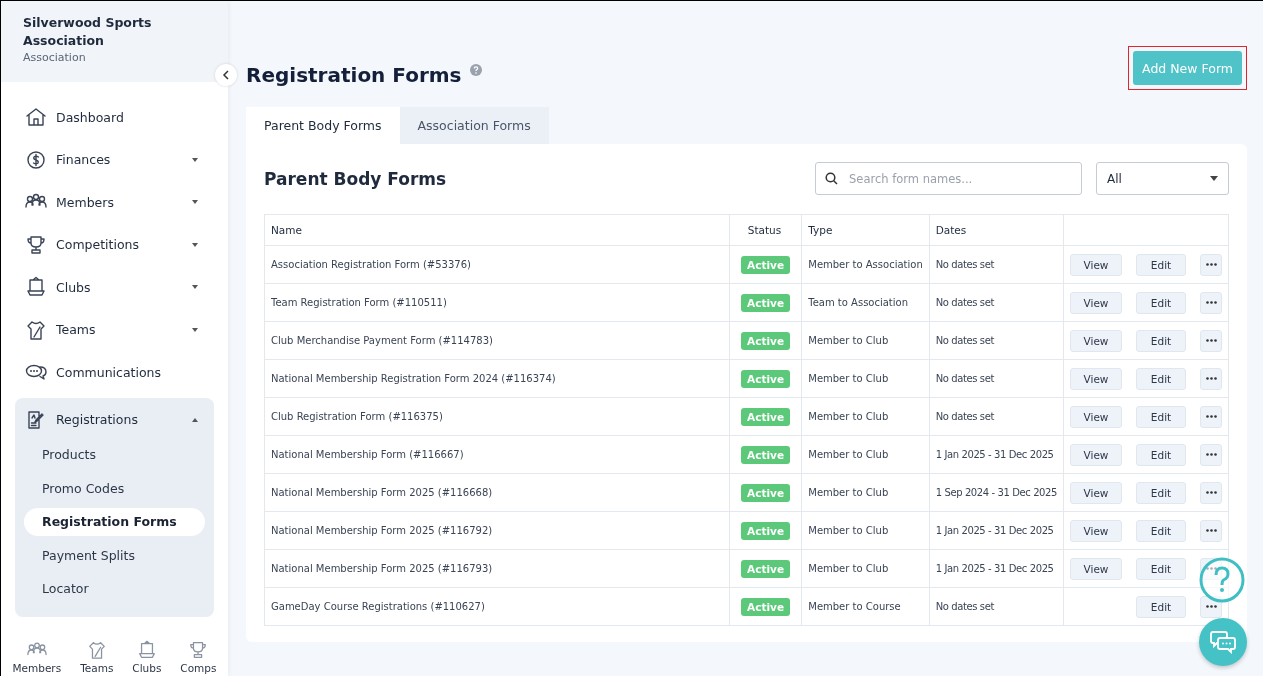 The height and width of the screenshot is (676, 1263). Describe the element at coordinates (865, 606) in the screenshot. I see `table-cell: Member to Course` at that location.